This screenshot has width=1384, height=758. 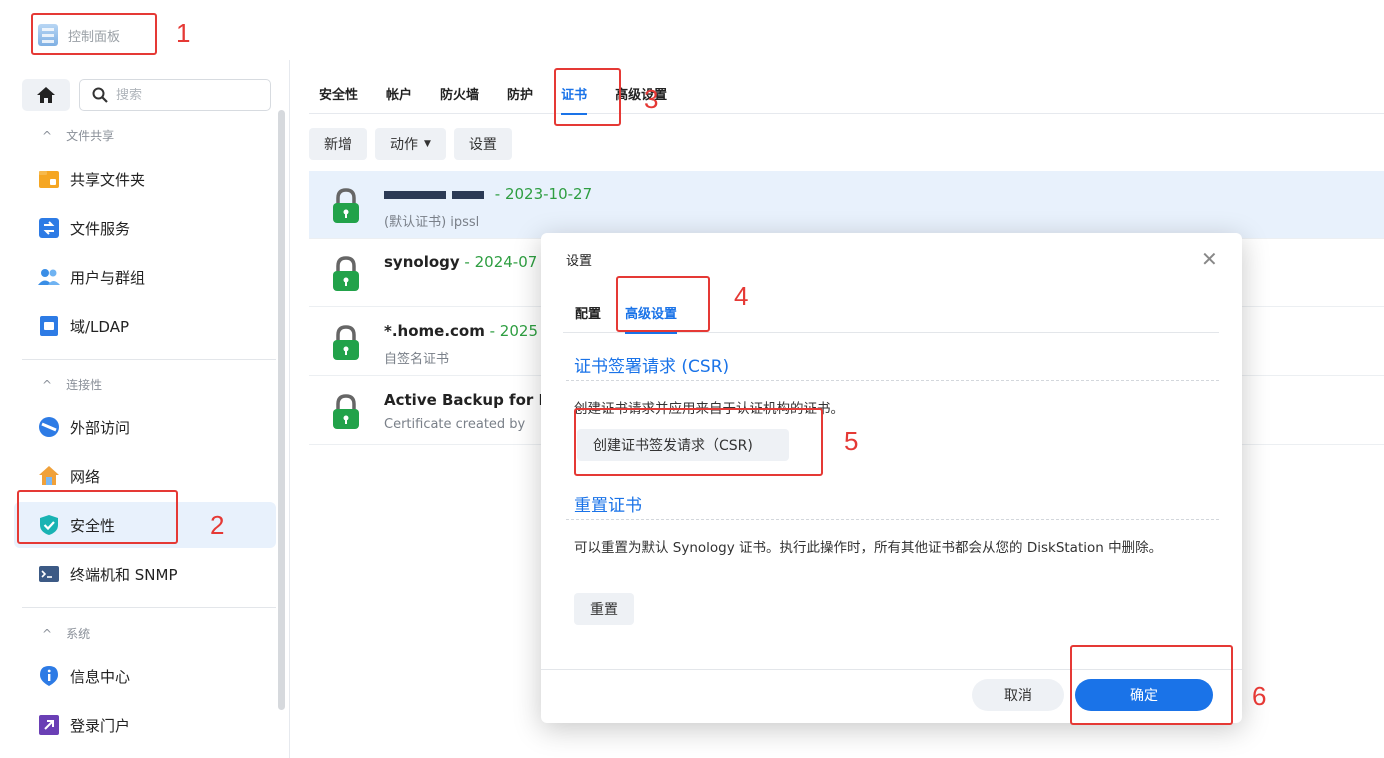 I want to click on sidebar-item-label: 登录门户, so click(x=100, y=725).